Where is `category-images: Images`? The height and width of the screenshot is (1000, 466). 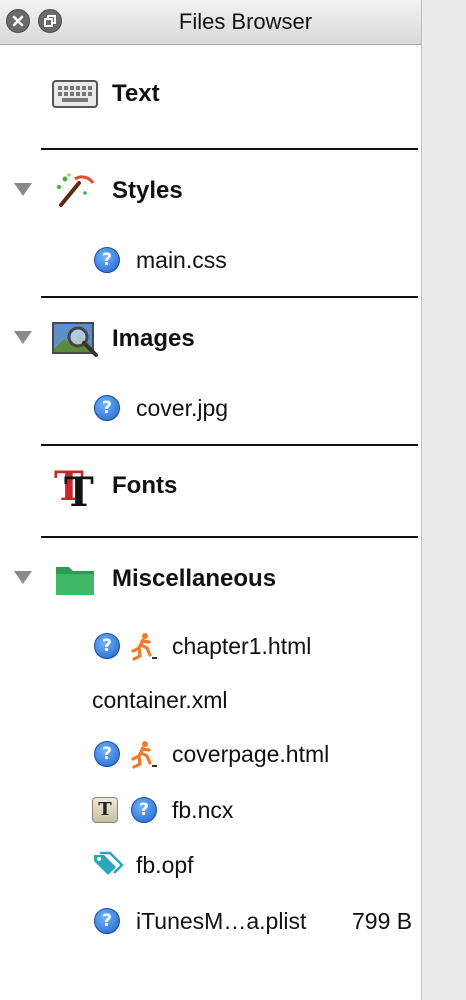
category-images: Images is located at coordinates (210, 339).